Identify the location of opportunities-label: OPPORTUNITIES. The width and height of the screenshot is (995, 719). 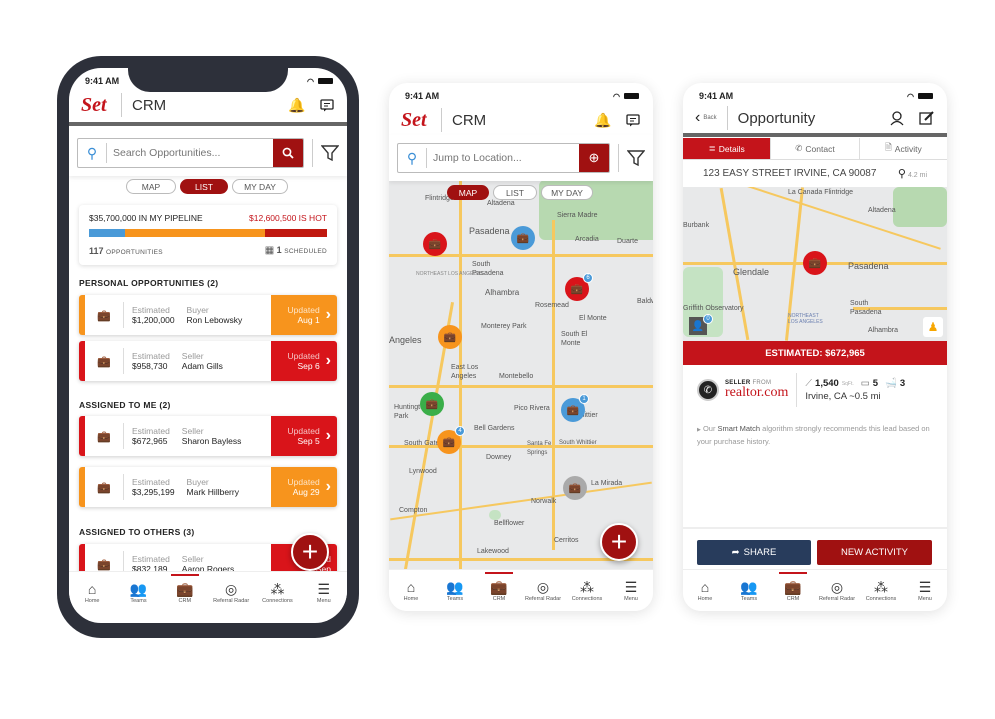
(134, 252).